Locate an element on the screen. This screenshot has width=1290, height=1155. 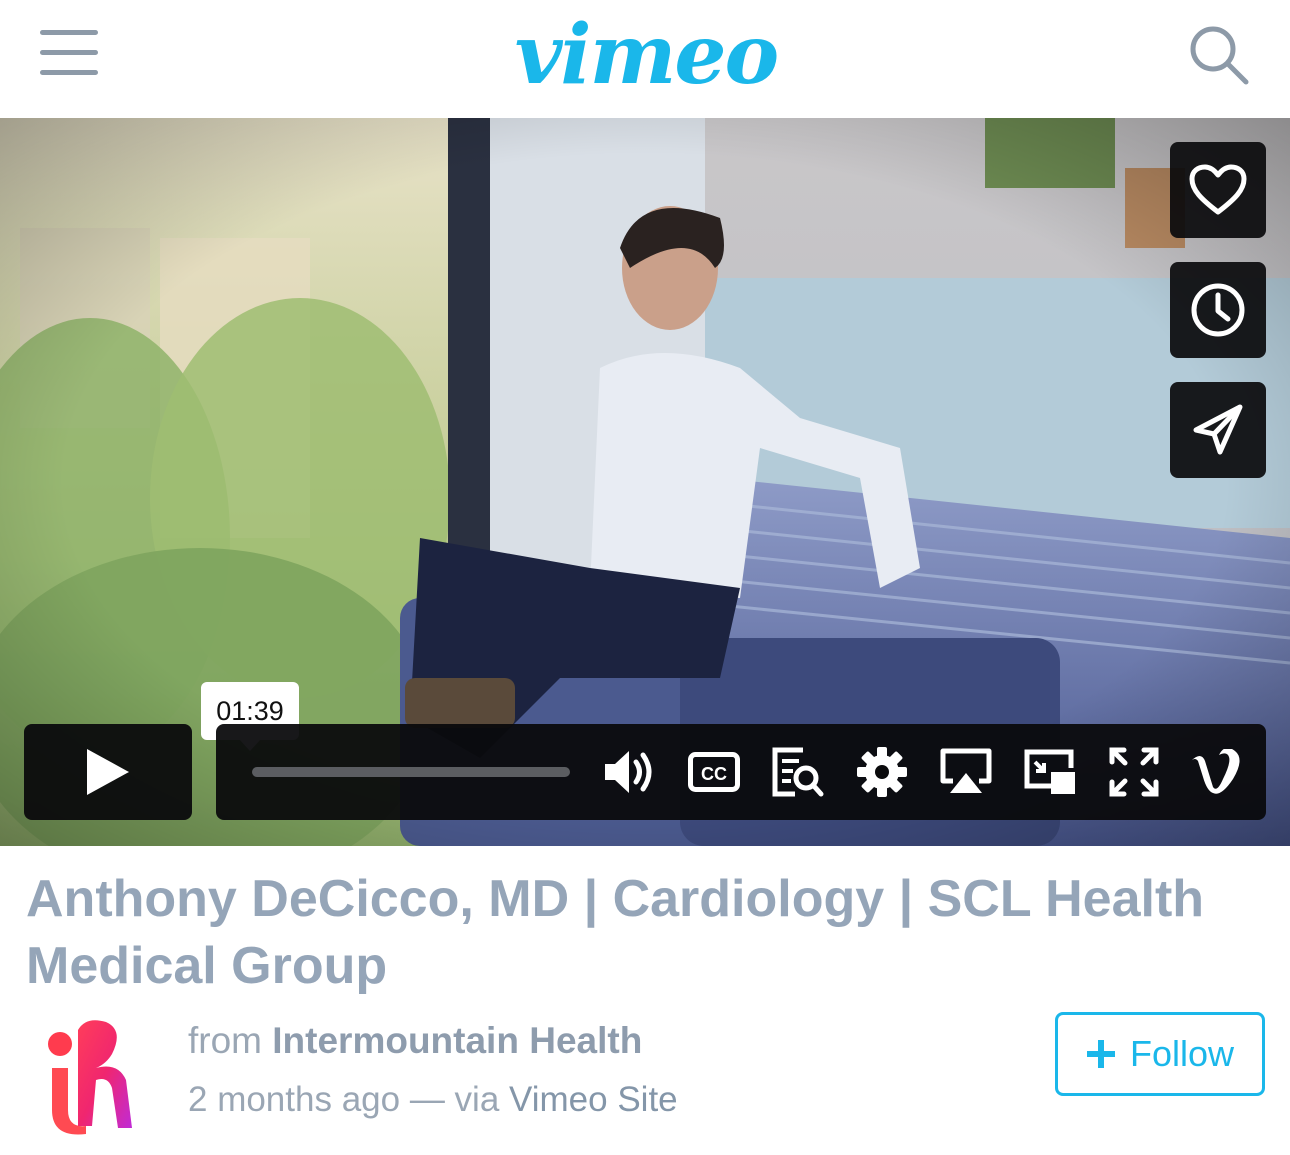
channel-name-link: Intermountain Health is located at coordinates (457, 1040).